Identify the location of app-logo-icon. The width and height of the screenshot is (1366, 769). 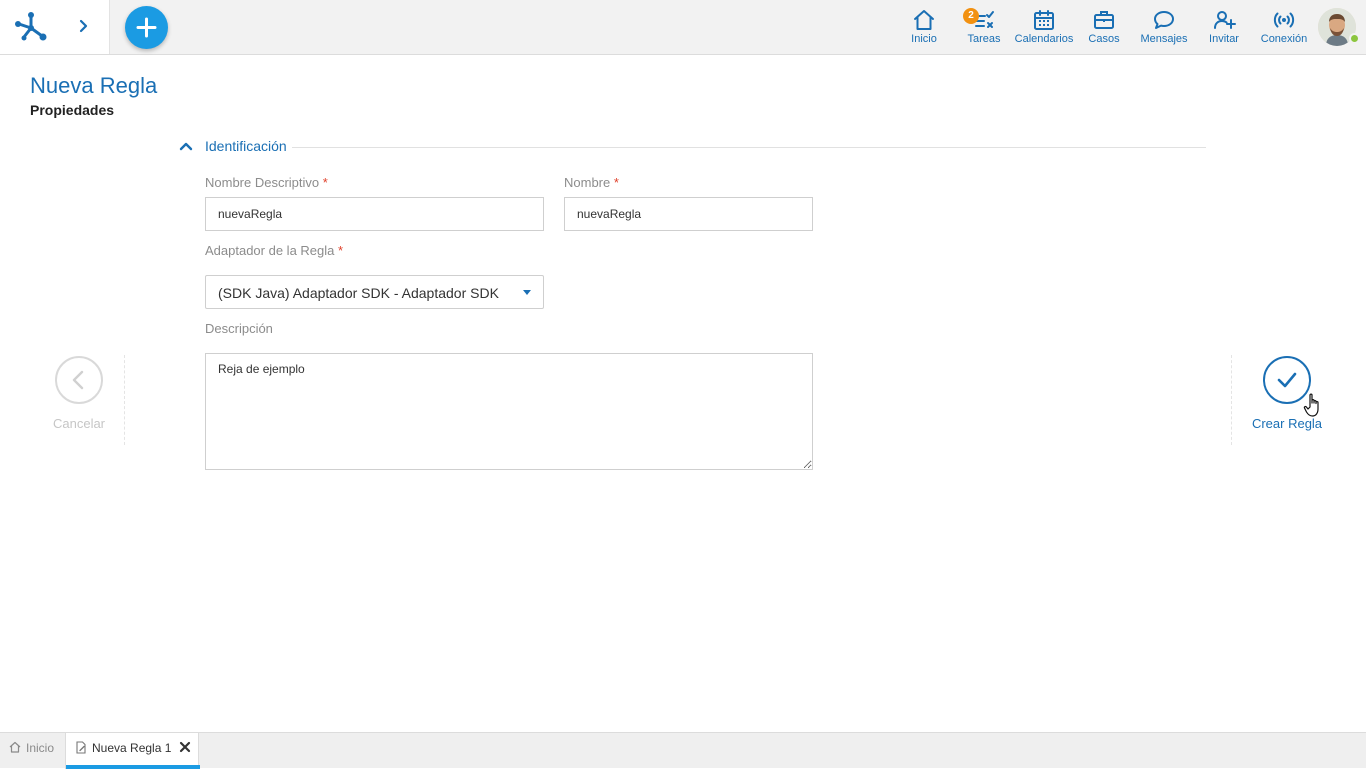
(31, 26).